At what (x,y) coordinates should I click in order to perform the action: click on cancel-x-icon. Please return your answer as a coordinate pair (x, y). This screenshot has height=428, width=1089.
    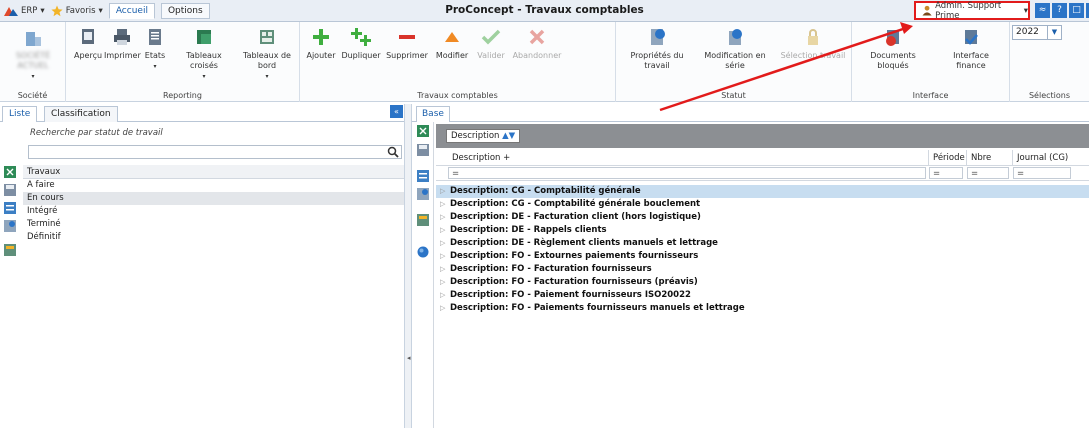
    Looking at the image, I should click on (537, 37).